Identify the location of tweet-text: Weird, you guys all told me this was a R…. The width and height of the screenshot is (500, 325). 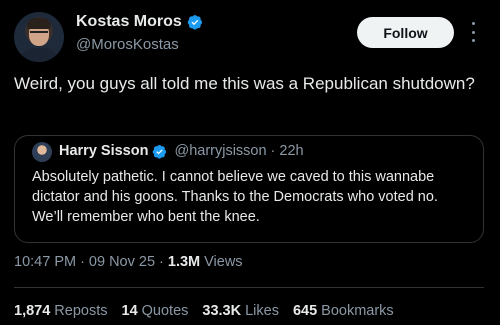
(244, 83).